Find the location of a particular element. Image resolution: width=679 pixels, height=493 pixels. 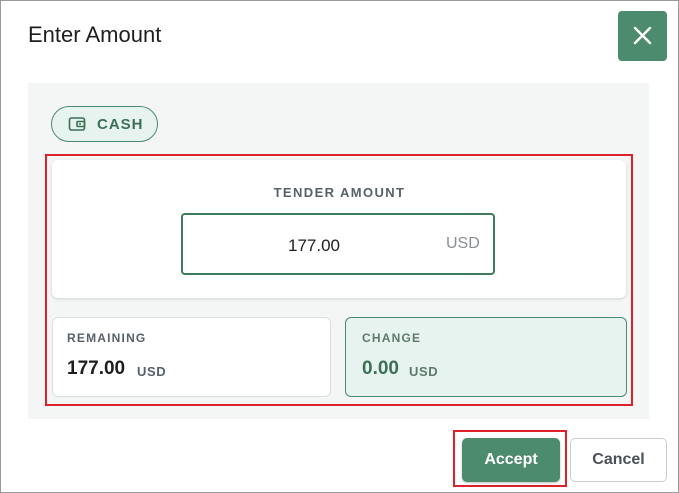

remaining-unit: USD is located at coordinates (152, 371).